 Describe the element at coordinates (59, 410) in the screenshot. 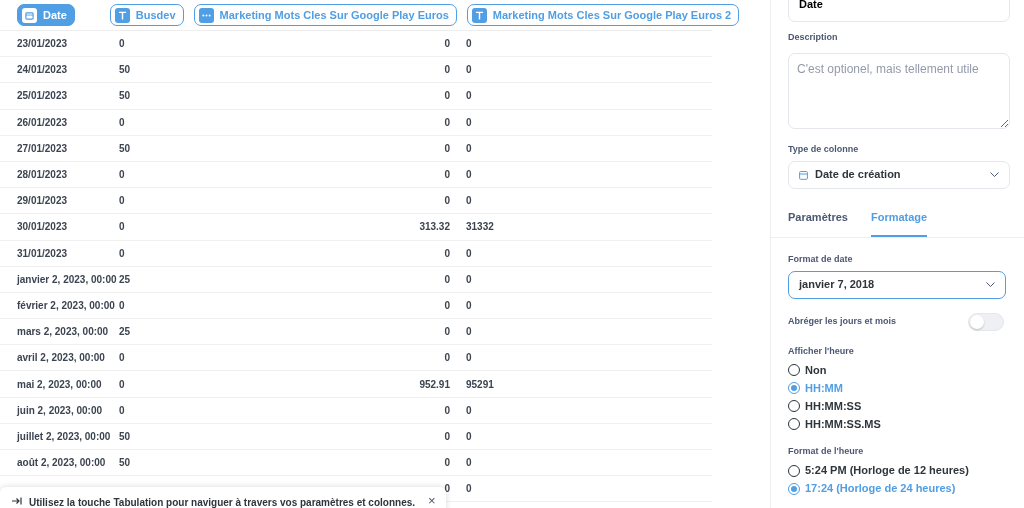

I see `table-cell-text: juin 2, 2023, 00:00` at that location.